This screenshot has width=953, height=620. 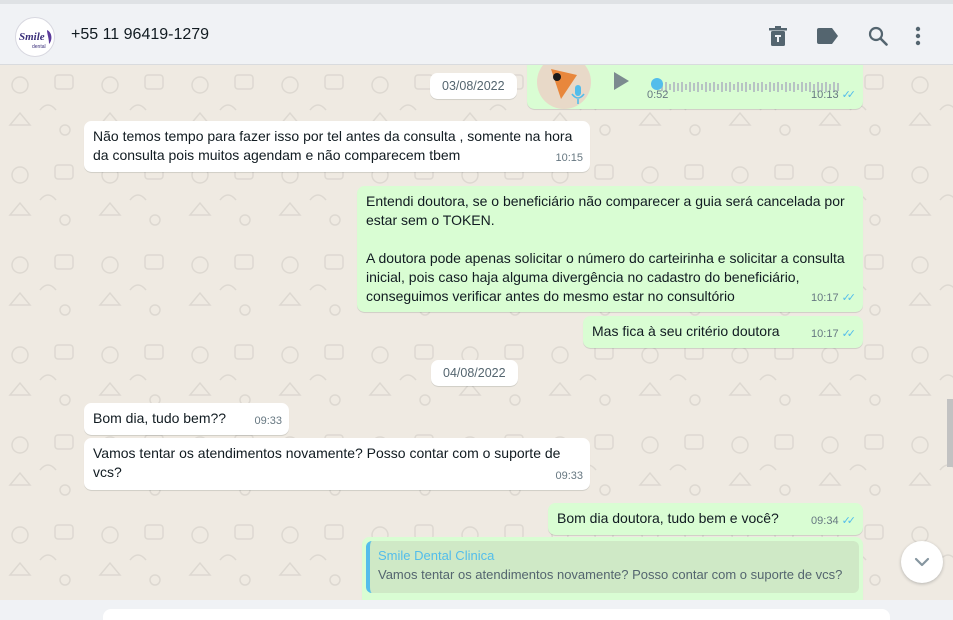 I want to click on label-icon, so click(x=828, y=36).